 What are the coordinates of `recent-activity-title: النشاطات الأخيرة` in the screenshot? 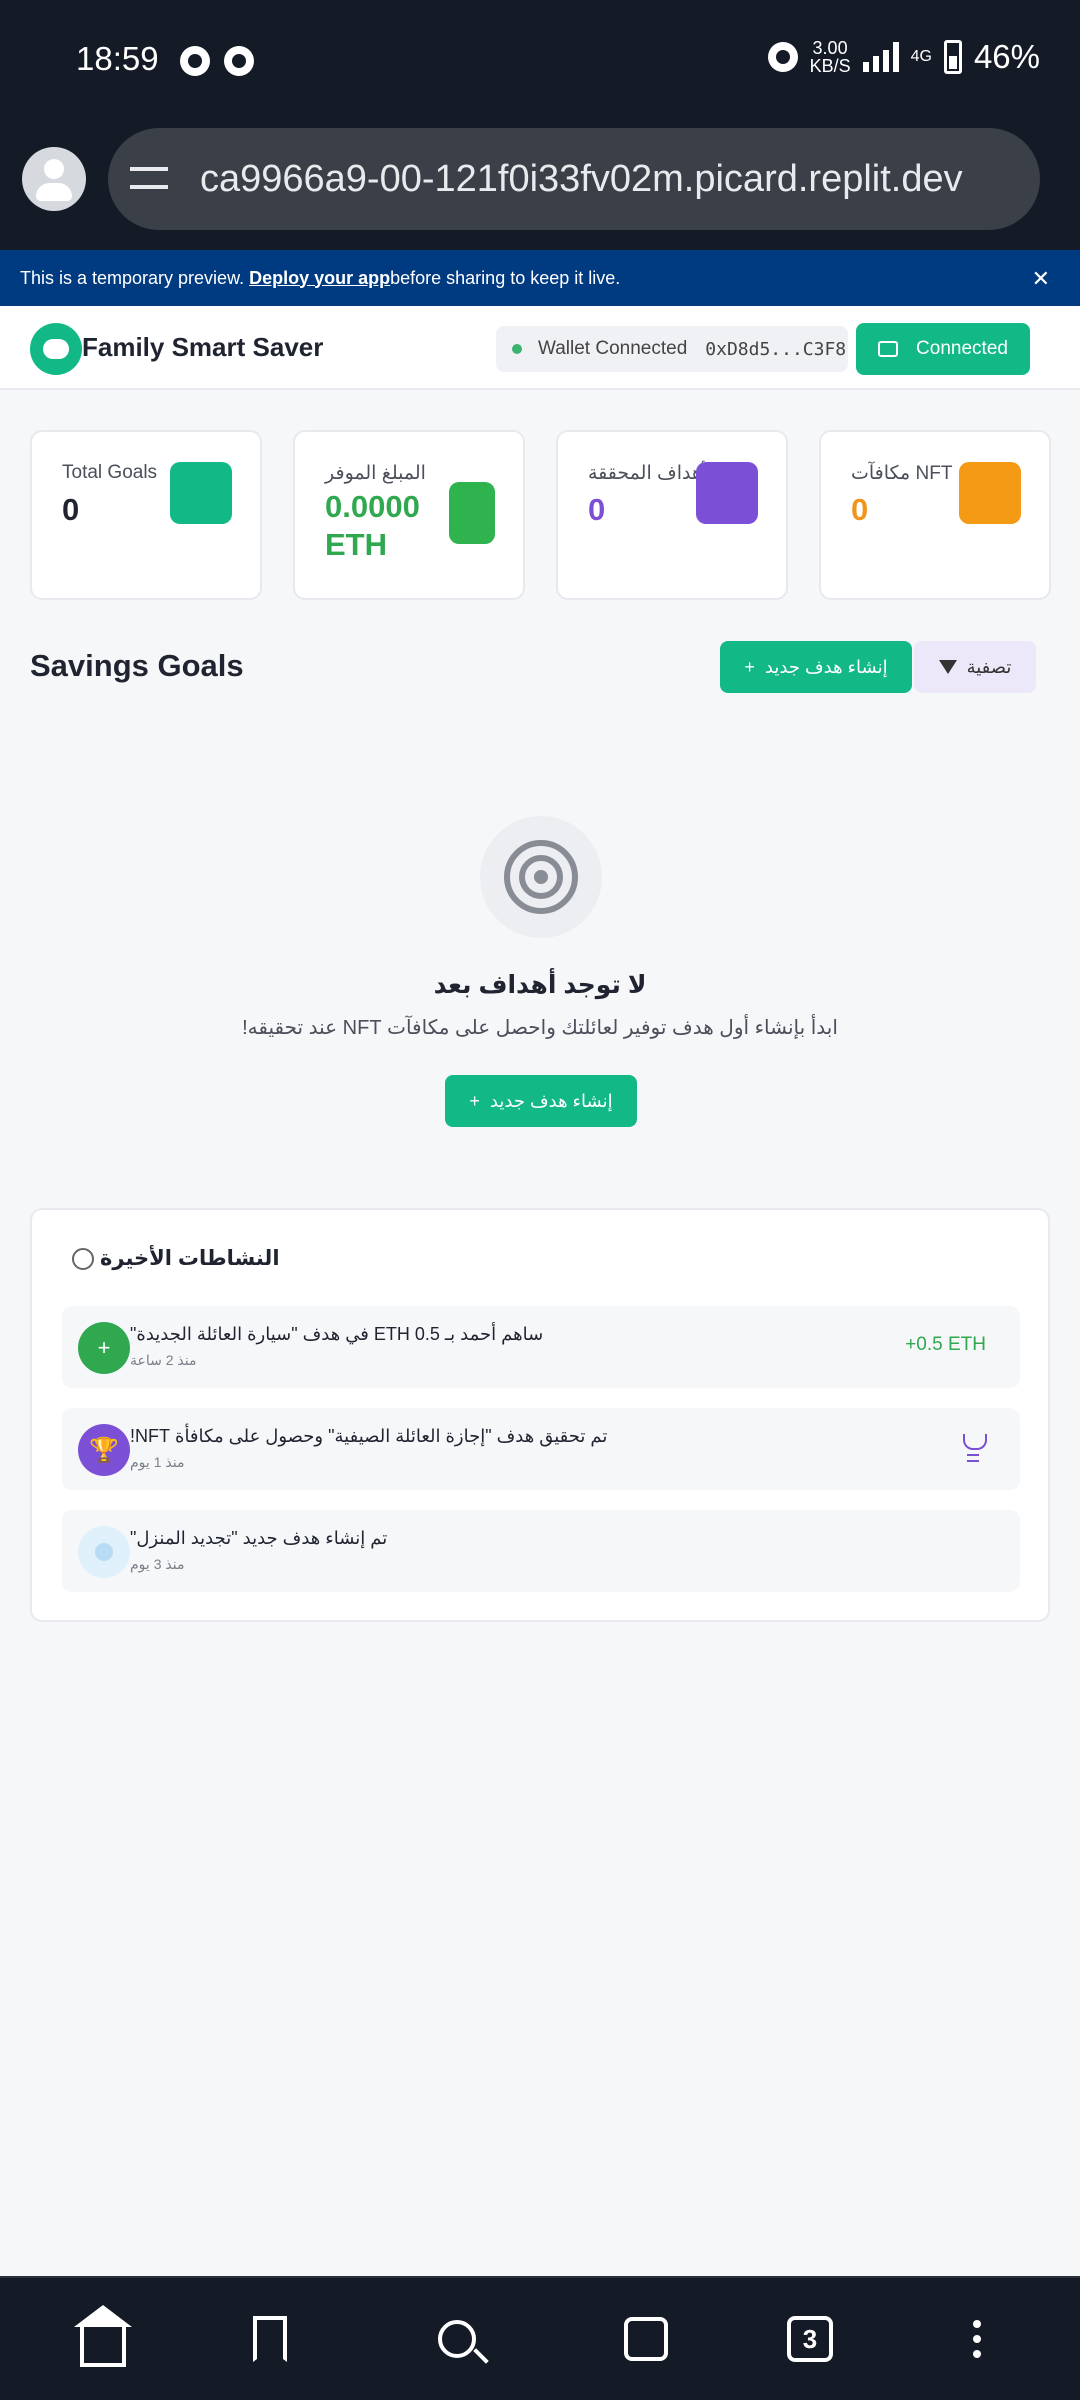 It's located at (176, 1258).